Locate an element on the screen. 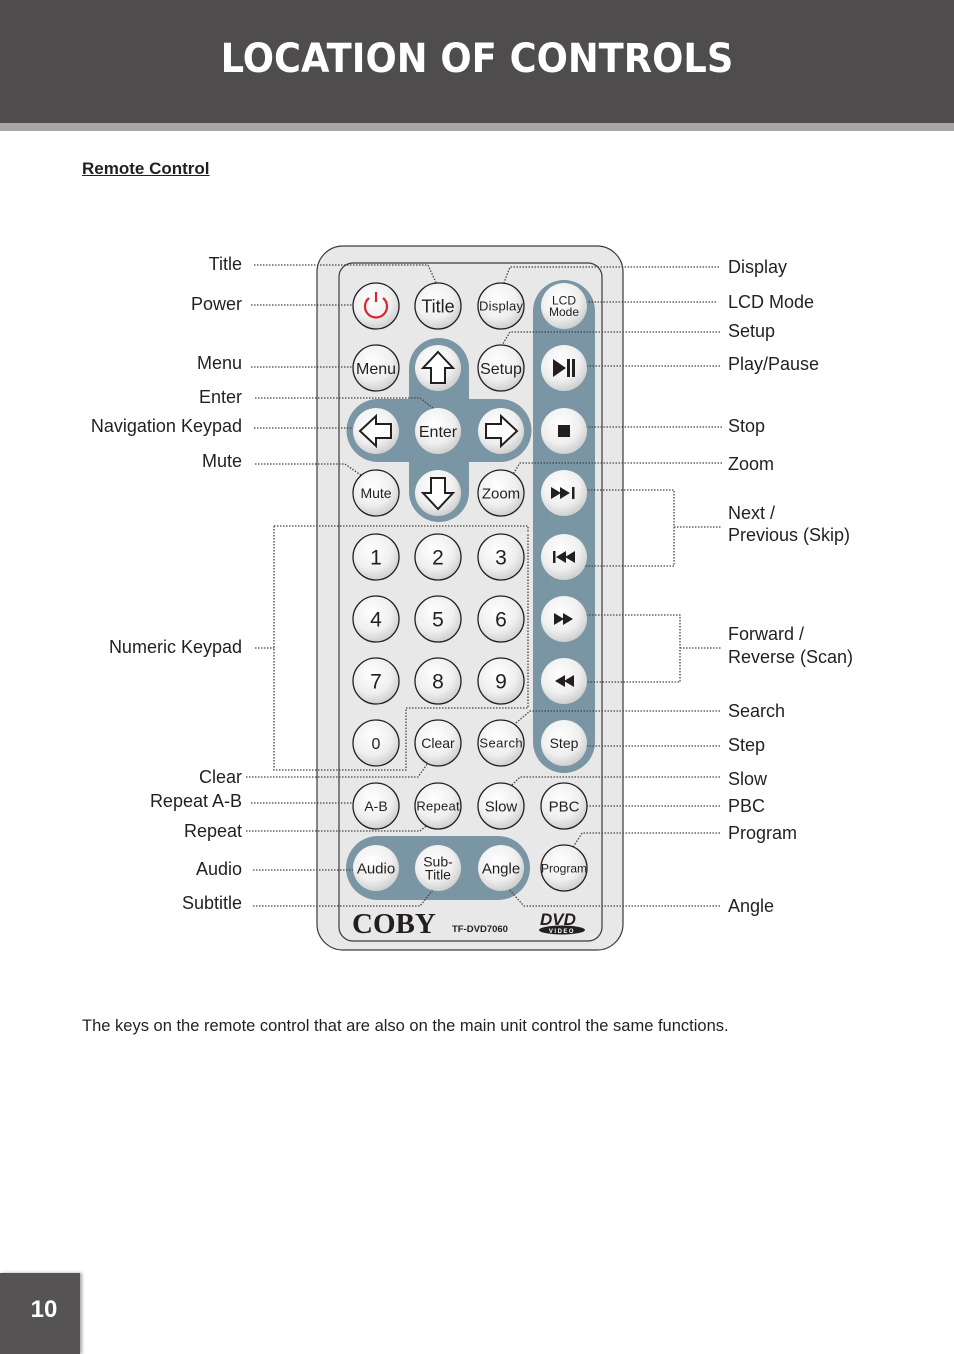 The image size is (954, 1354). button-label: Audio is located at coordinates (376, 868).